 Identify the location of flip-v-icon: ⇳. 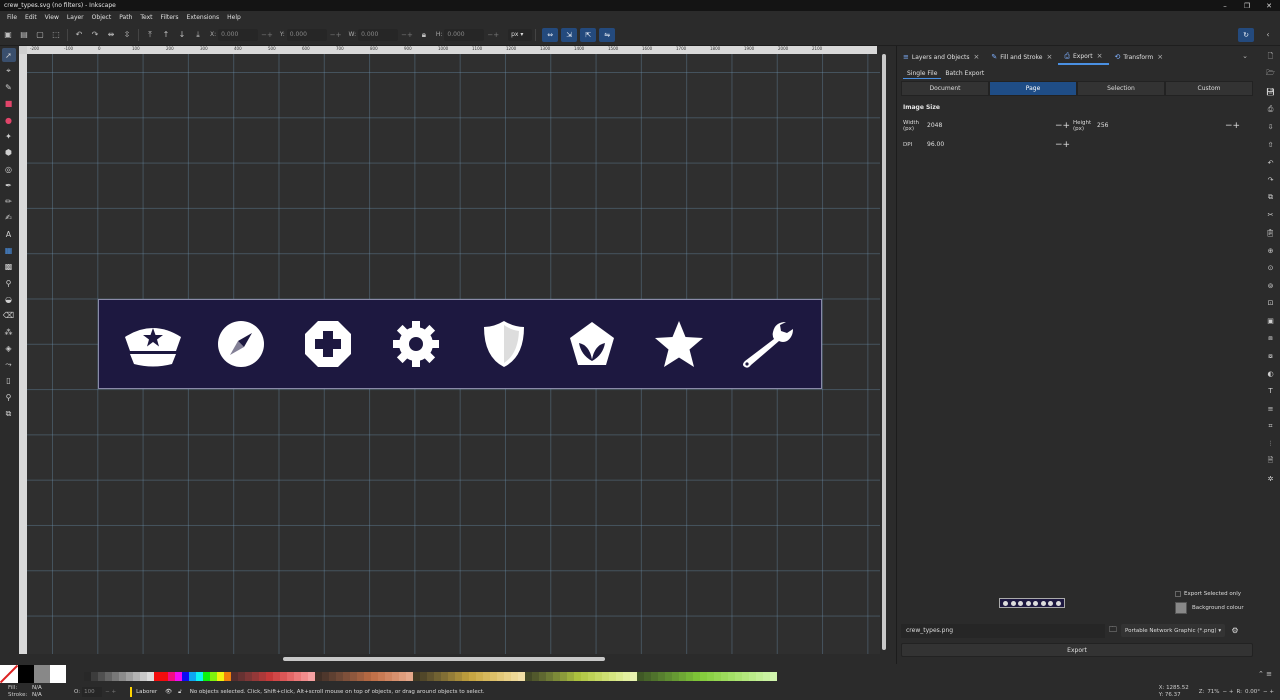
(127, 35).